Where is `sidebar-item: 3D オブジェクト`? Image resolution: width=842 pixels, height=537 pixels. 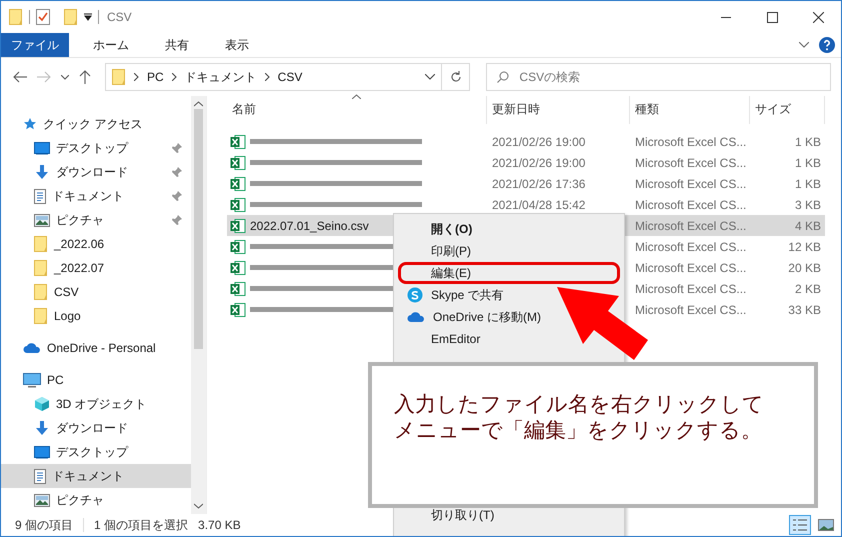 sidebar-item: 3D オブジェクト is located at coordinates (96, 404).